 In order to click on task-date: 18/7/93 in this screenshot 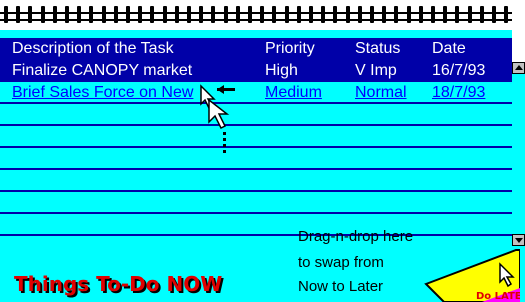, I will do `click(459, 92)`.